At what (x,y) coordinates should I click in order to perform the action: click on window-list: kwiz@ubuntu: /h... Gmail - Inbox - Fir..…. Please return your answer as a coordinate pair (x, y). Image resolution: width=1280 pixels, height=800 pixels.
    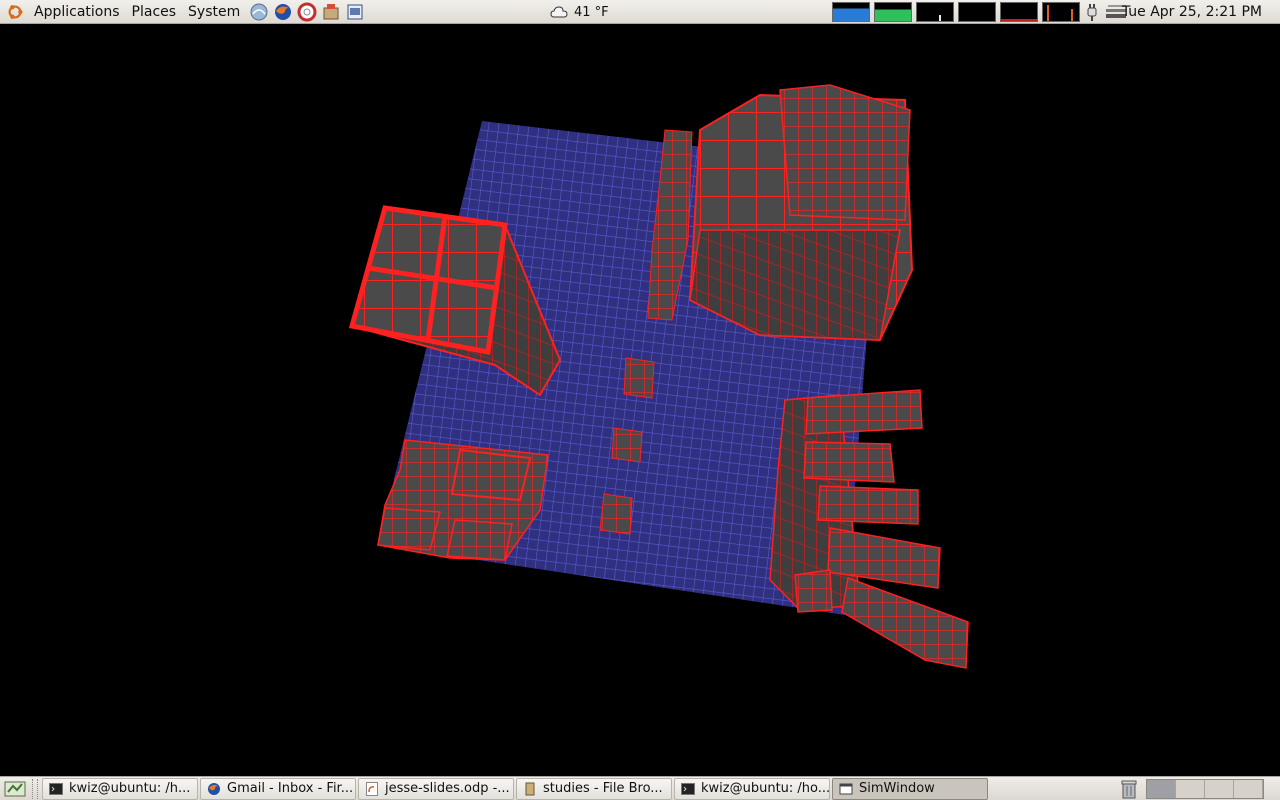
    Looking at the image, I should click on (516, 788).